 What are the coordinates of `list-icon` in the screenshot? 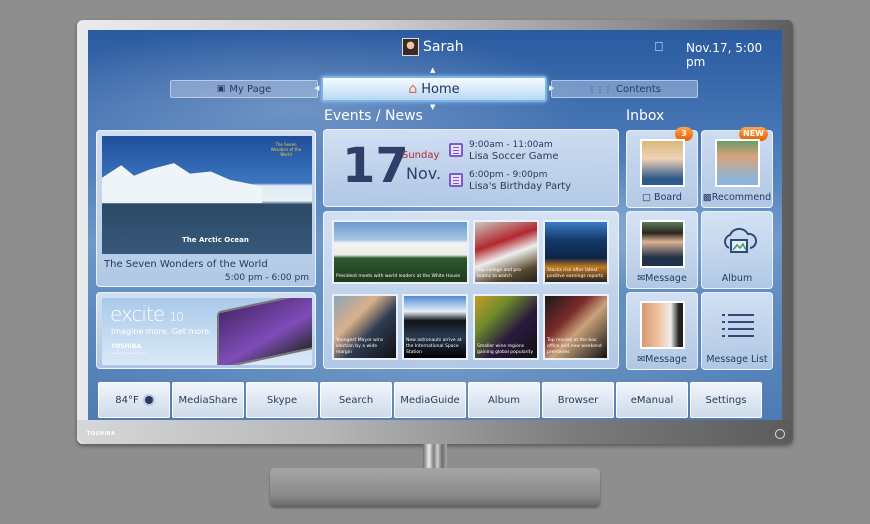 It's located at (738, 325).